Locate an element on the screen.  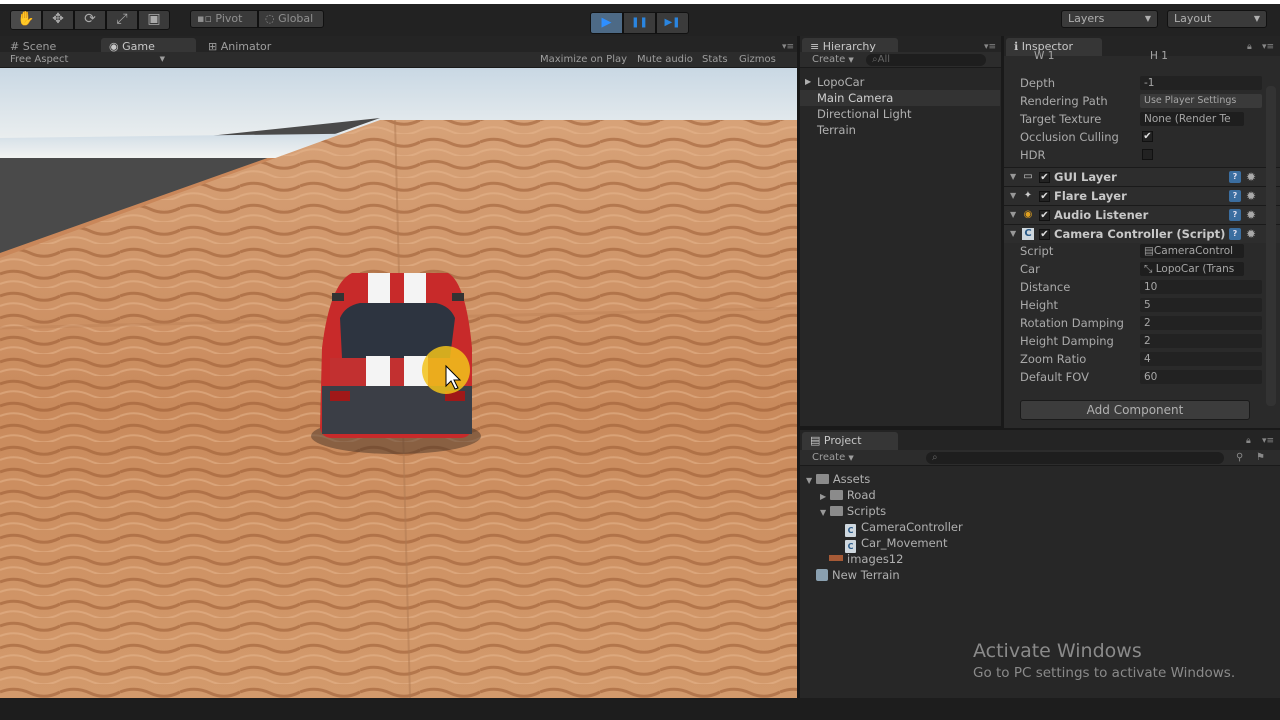
component-name: Flare Layer is located at coordinates (1090, 196).